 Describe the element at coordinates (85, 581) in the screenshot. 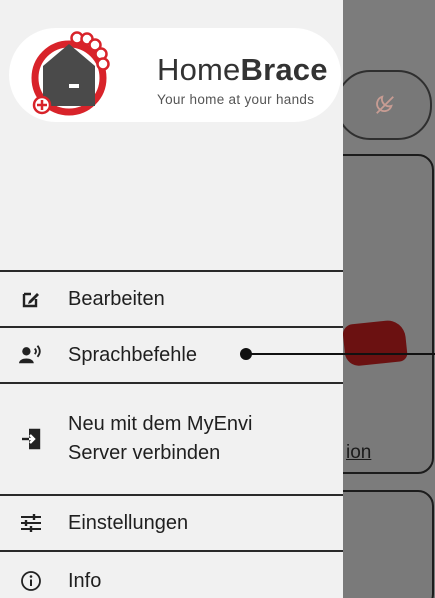

I see `menu-item-label: Info` at that location.